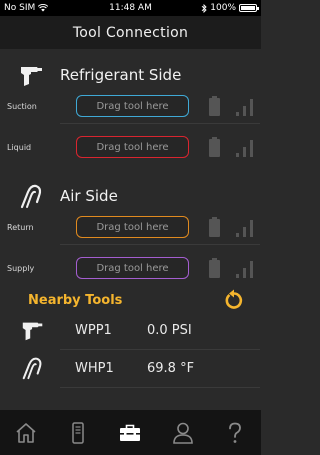 This screenshot has height=455, width=320. I want to click on help-icon, so click(234, 432).